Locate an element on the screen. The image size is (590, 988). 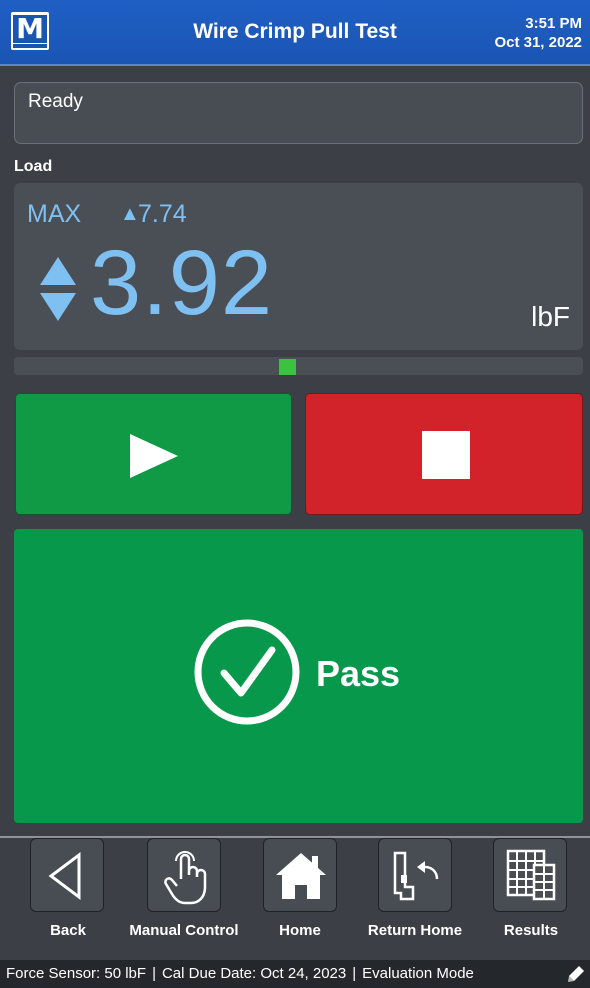
home-button is located at coordinates (300, 875).